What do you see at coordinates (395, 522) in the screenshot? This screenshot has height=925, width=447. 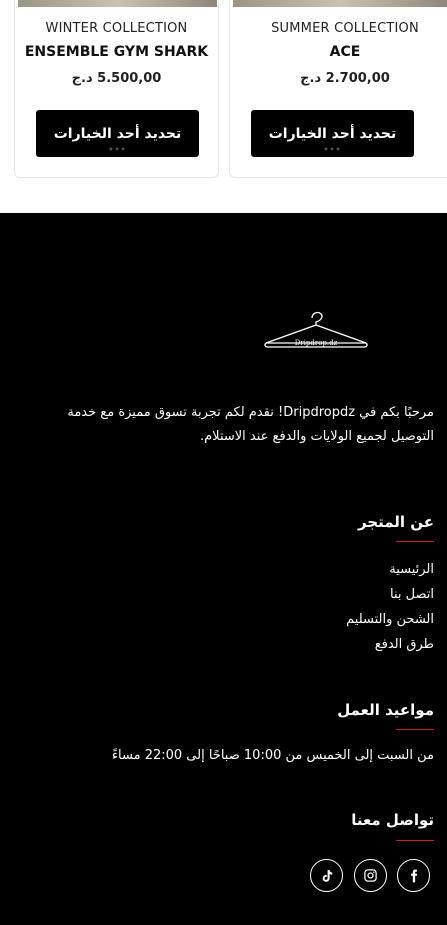 I see `store-heading: عن المتجر` at bounding box center [395, 522].